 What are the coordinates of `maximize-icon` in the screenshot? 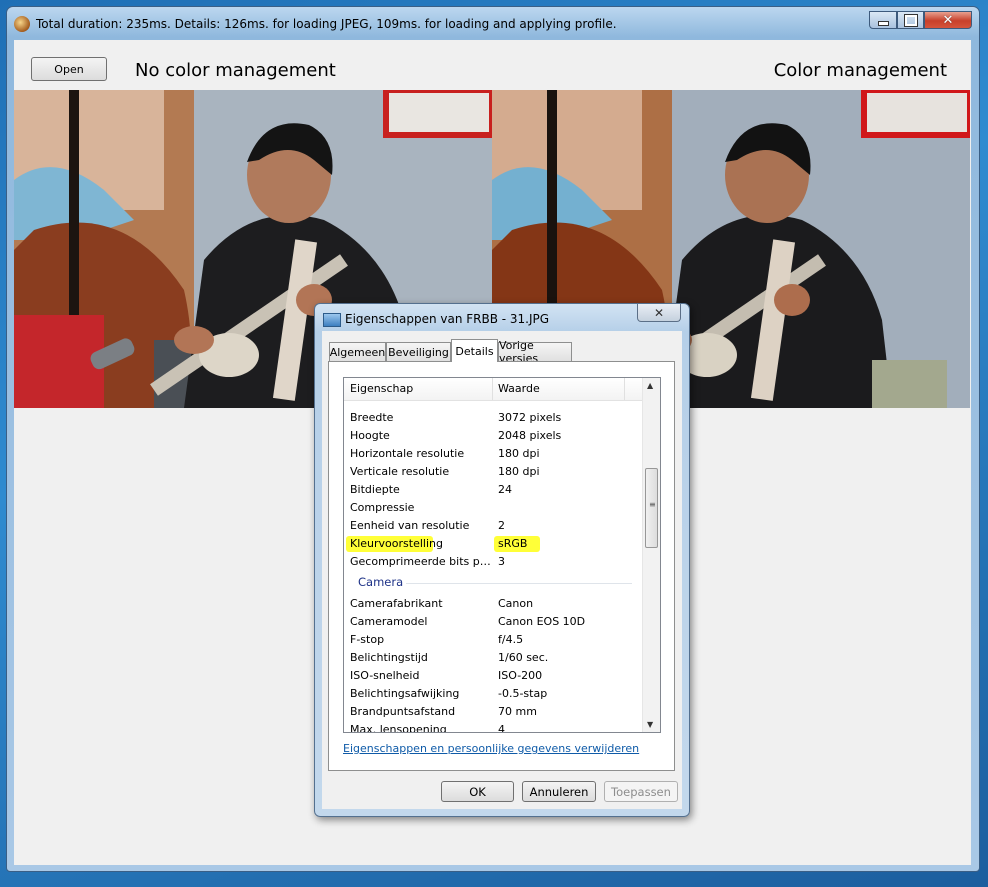 It's located at (910, 20).